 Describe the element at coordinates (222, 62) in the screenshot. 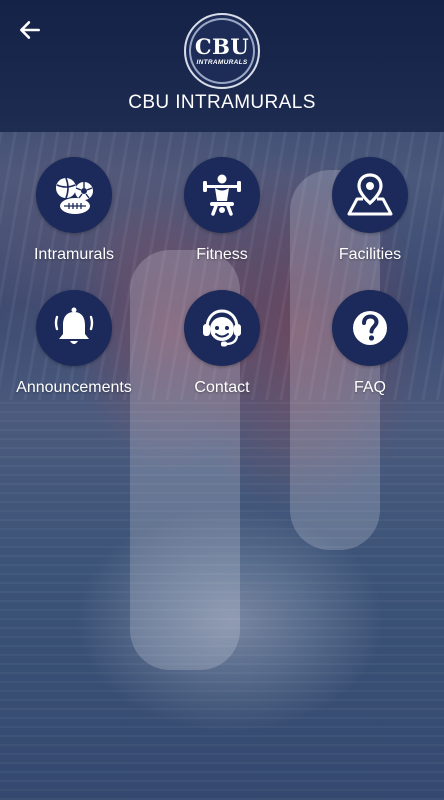

I see `logo-subtext: INTRAMURALS` at that location.